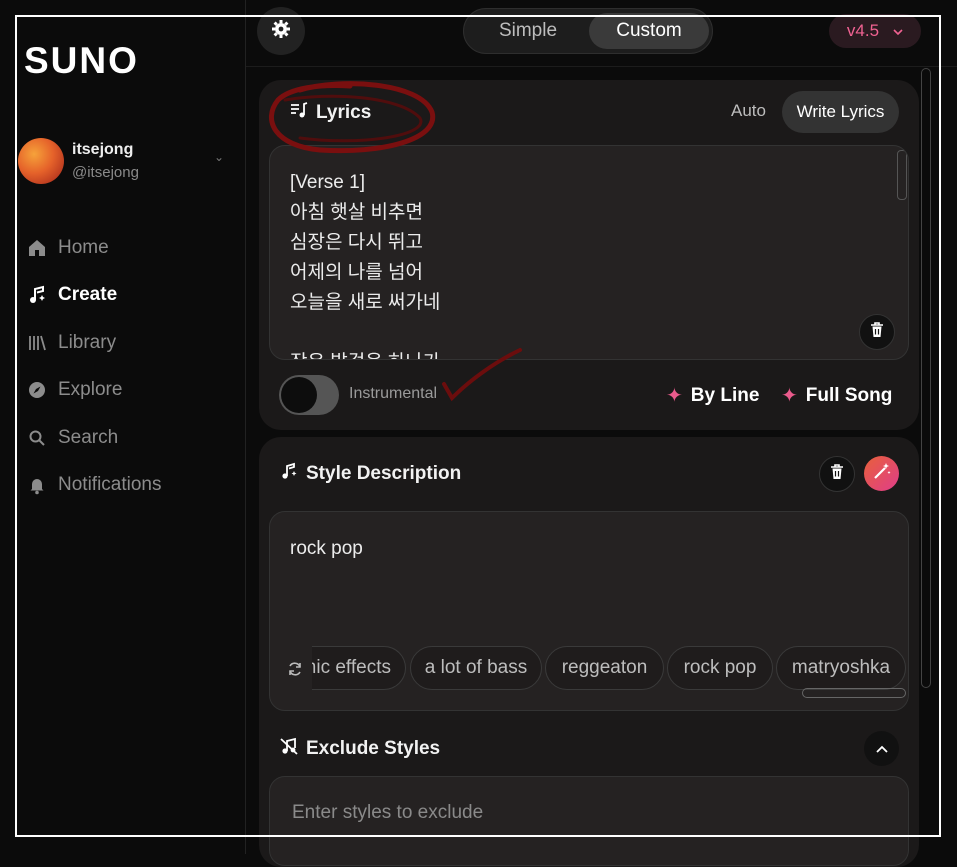 Image resolution: width=957 pixels, height=867 pixels. Describe the element at coordinates (41, 161) in the screenshot. I see `avatar` at that location.